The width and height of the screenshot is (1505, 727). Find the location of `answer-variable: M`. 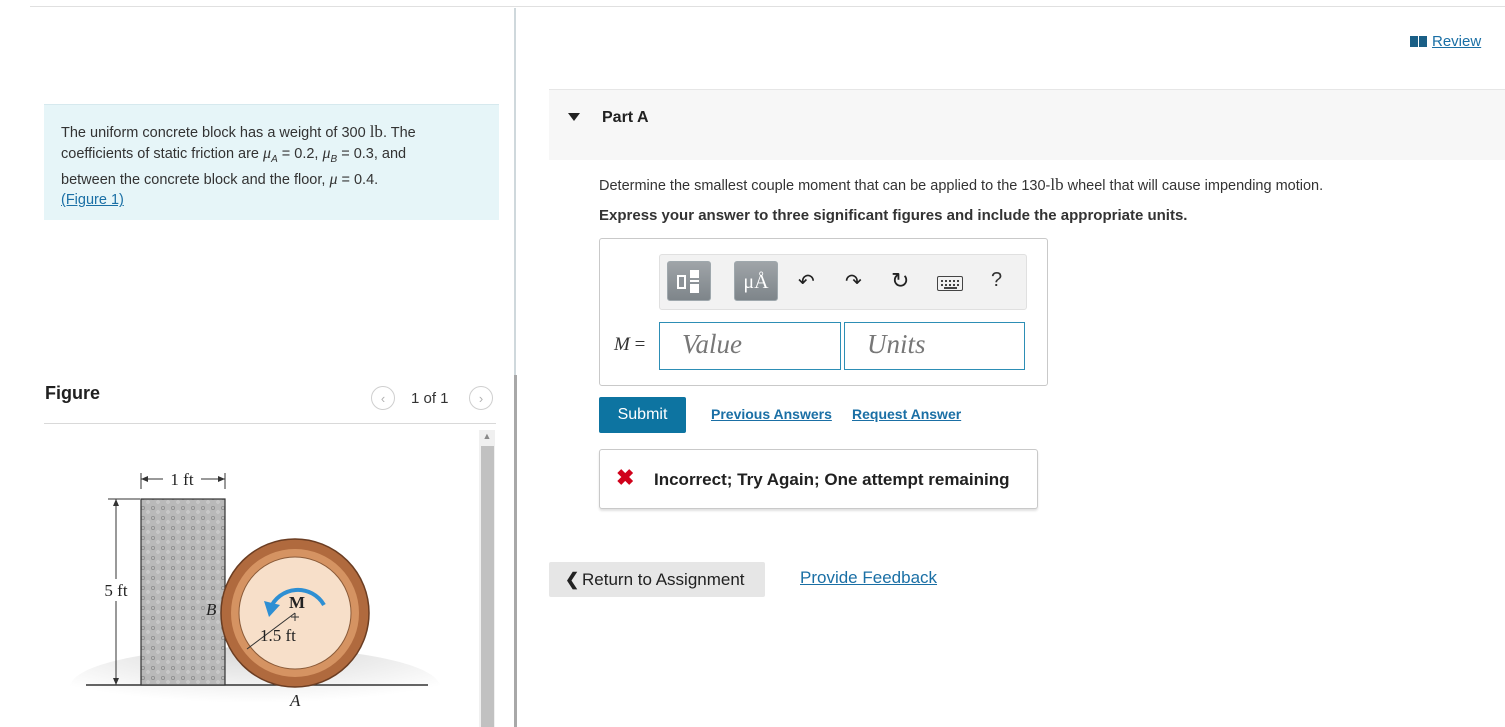

answer-variable: M is located at coordinates (622, 344).